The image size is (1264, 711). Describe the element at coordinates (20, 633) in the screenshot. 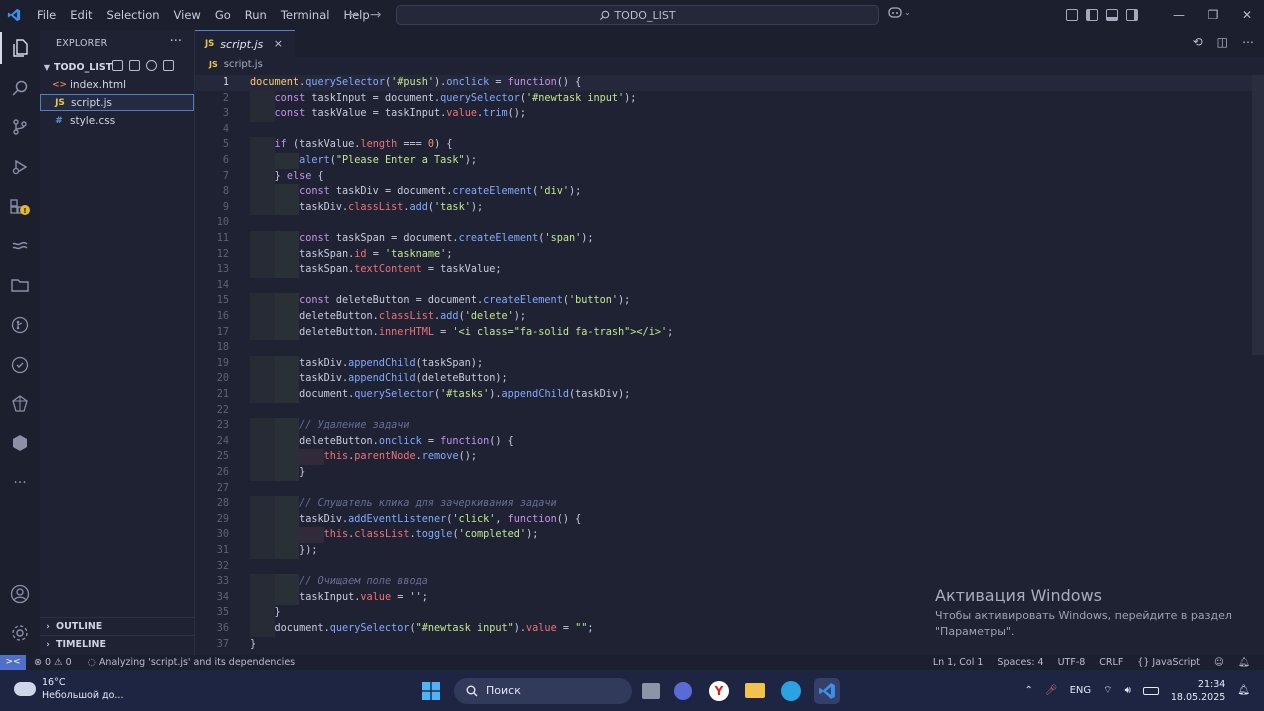

I see `settings-gear-icon` at that location.